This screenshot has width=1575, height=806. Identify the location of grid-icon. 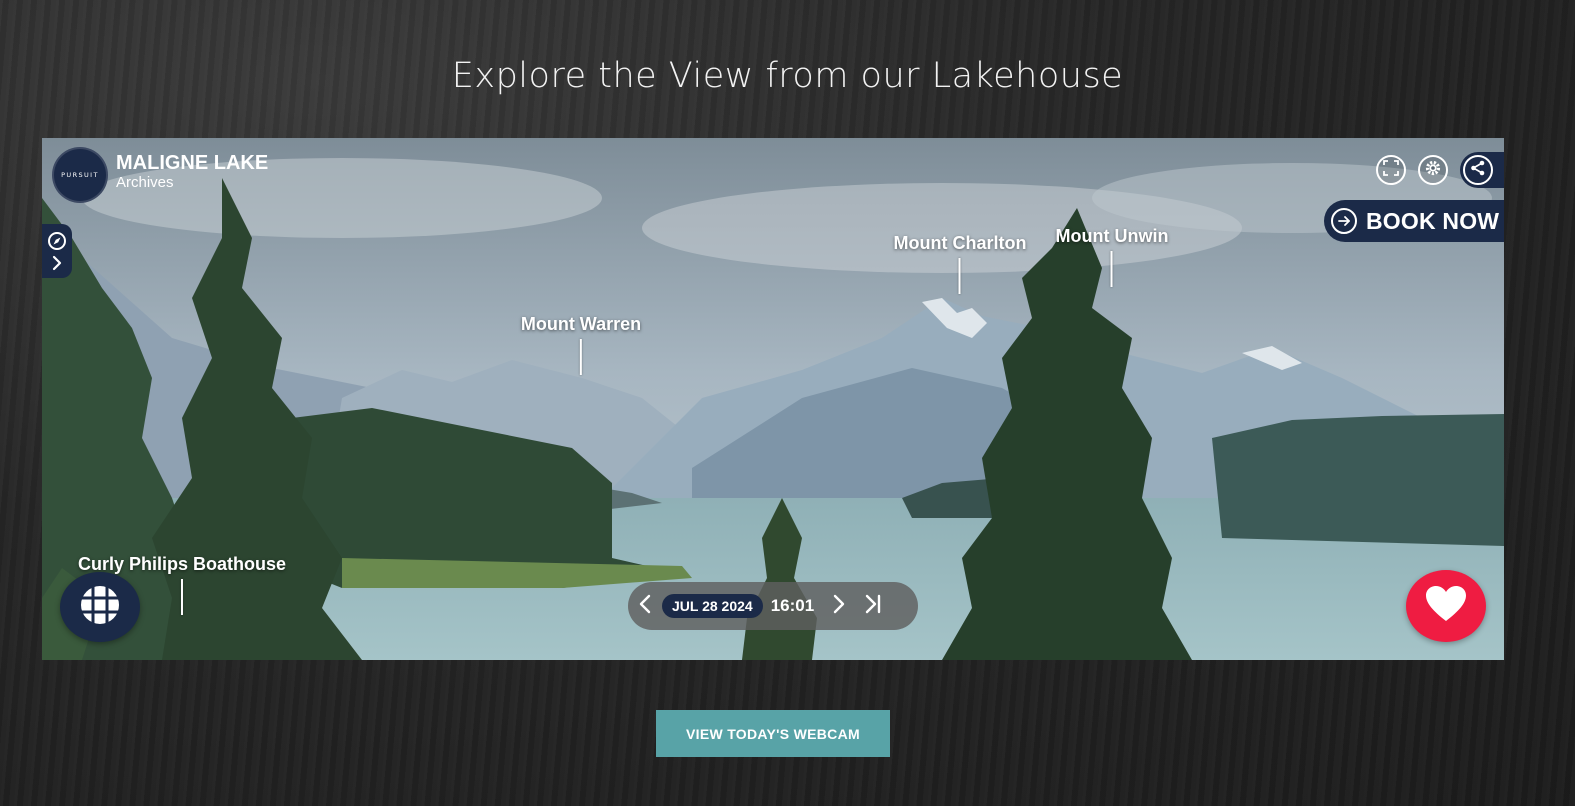
(100, 607).